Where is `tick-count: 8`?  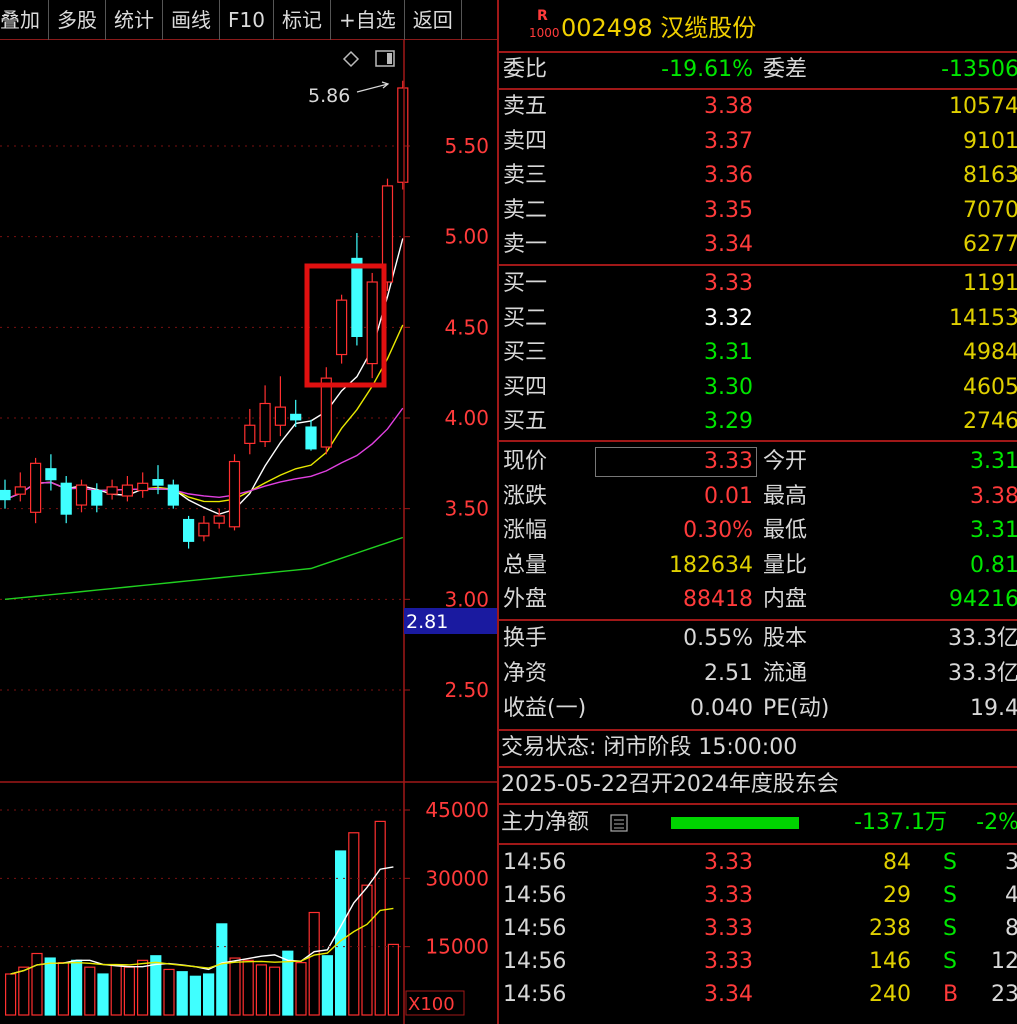
tick-count: 8 is located at coordinates (1011, 928).